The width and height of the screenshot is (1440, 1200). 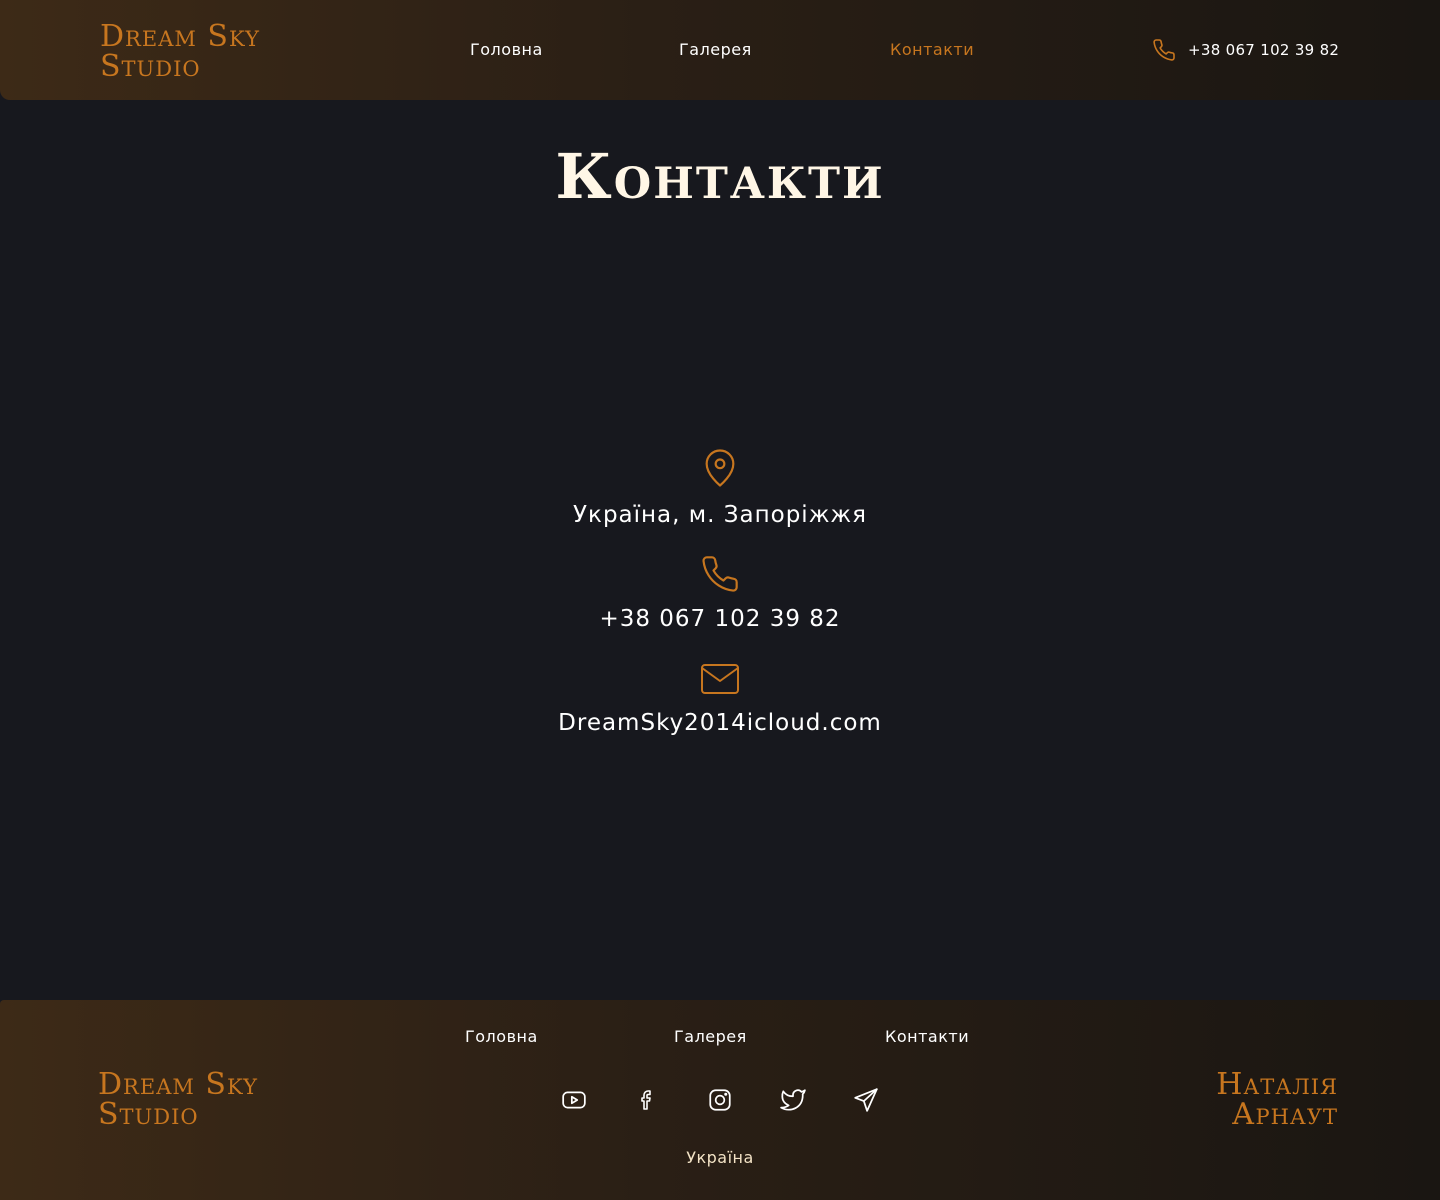 I want to click on email-text: DreamSky2014icloud.com, so click(x=720, y=723).